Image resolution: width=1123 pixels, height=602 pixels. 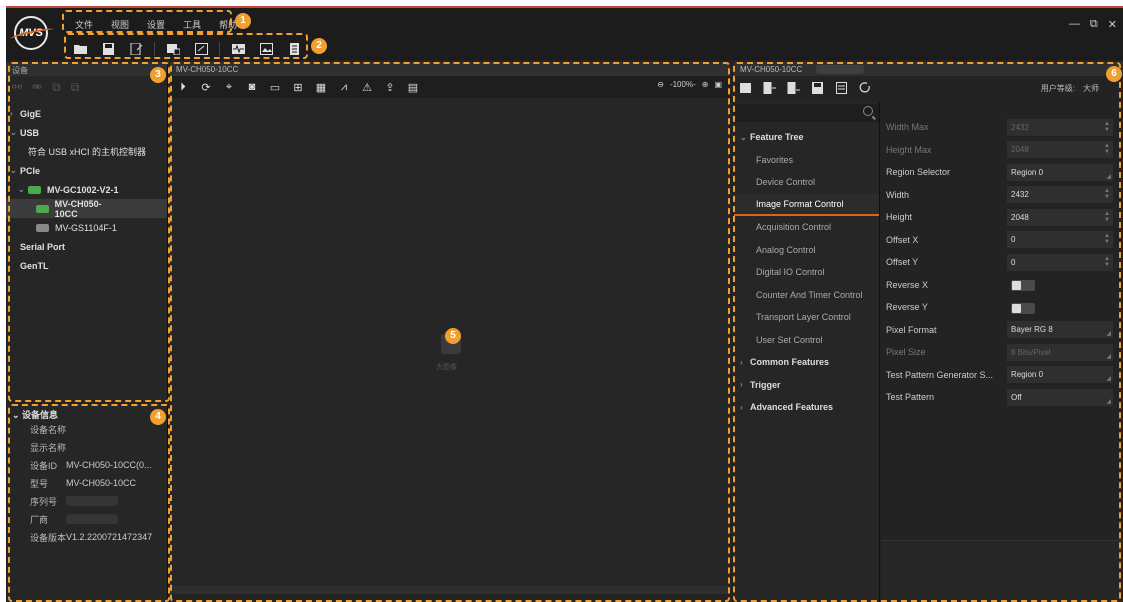 What do you see at coordinates (298, 87) in the screenshot?
I see `split-view-icon: ⊞` at bounding box center [298, 87].